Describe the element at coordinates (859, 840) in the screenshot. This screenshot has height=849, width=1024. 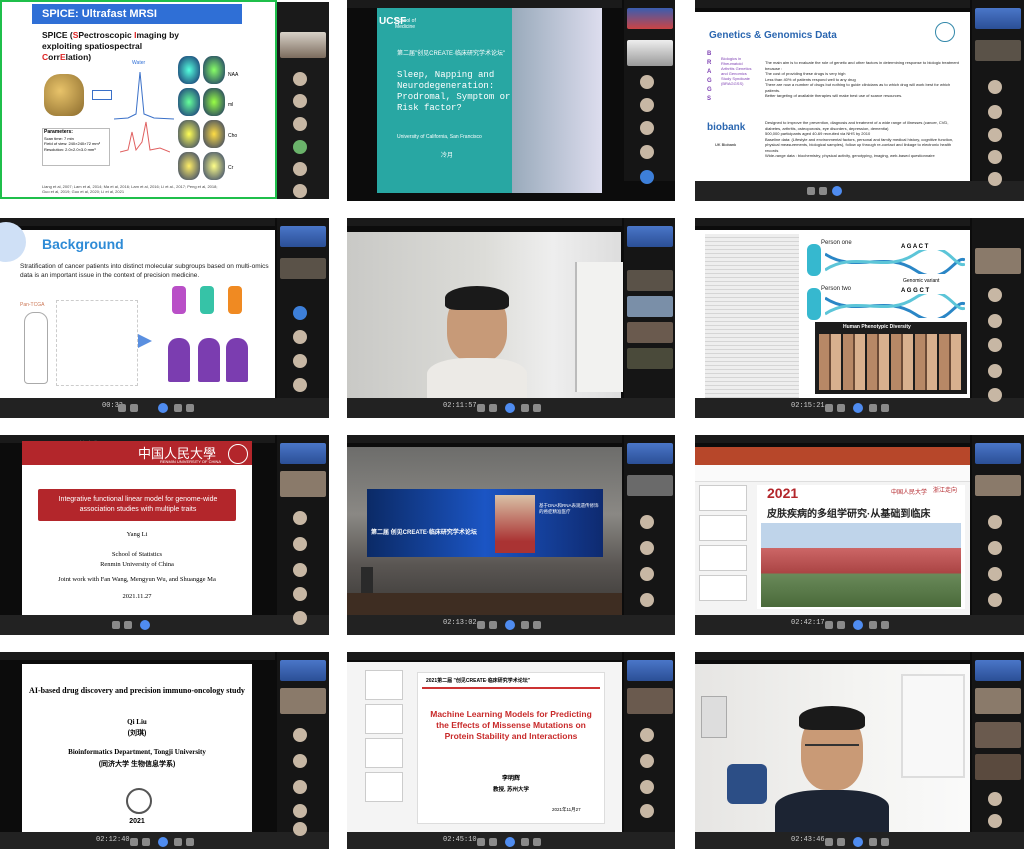
I see `playback-controls: 02:43:46` at that location.